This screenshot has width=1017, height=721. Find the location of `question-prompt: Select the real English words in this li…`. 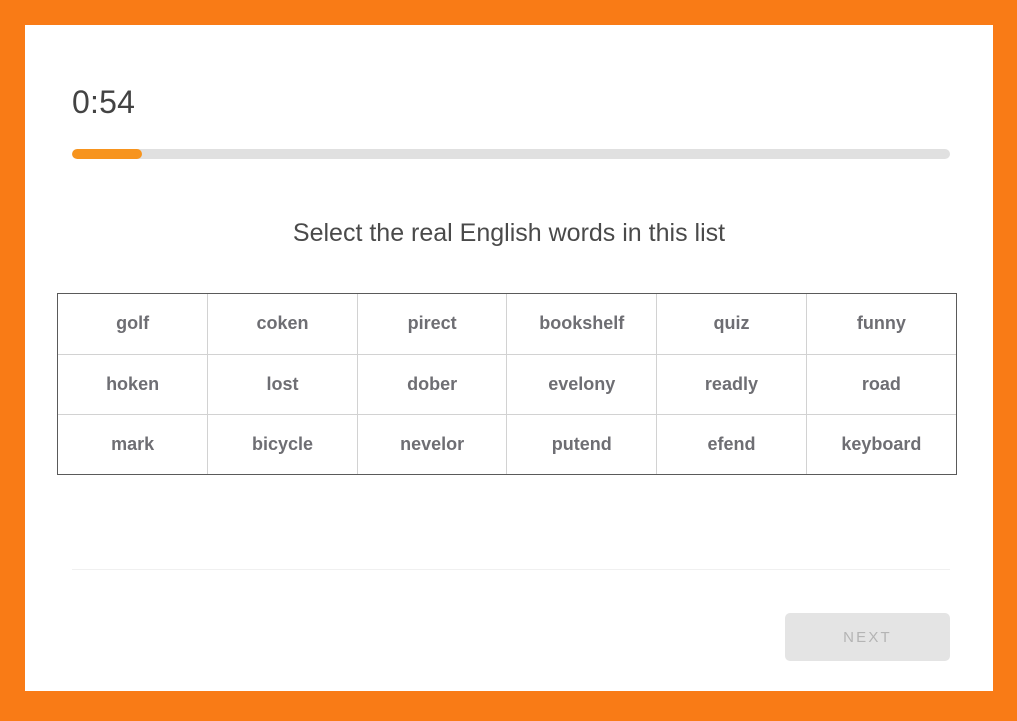

question-prompt: Select the real English words in this li… is located at coordinates (509, 233).